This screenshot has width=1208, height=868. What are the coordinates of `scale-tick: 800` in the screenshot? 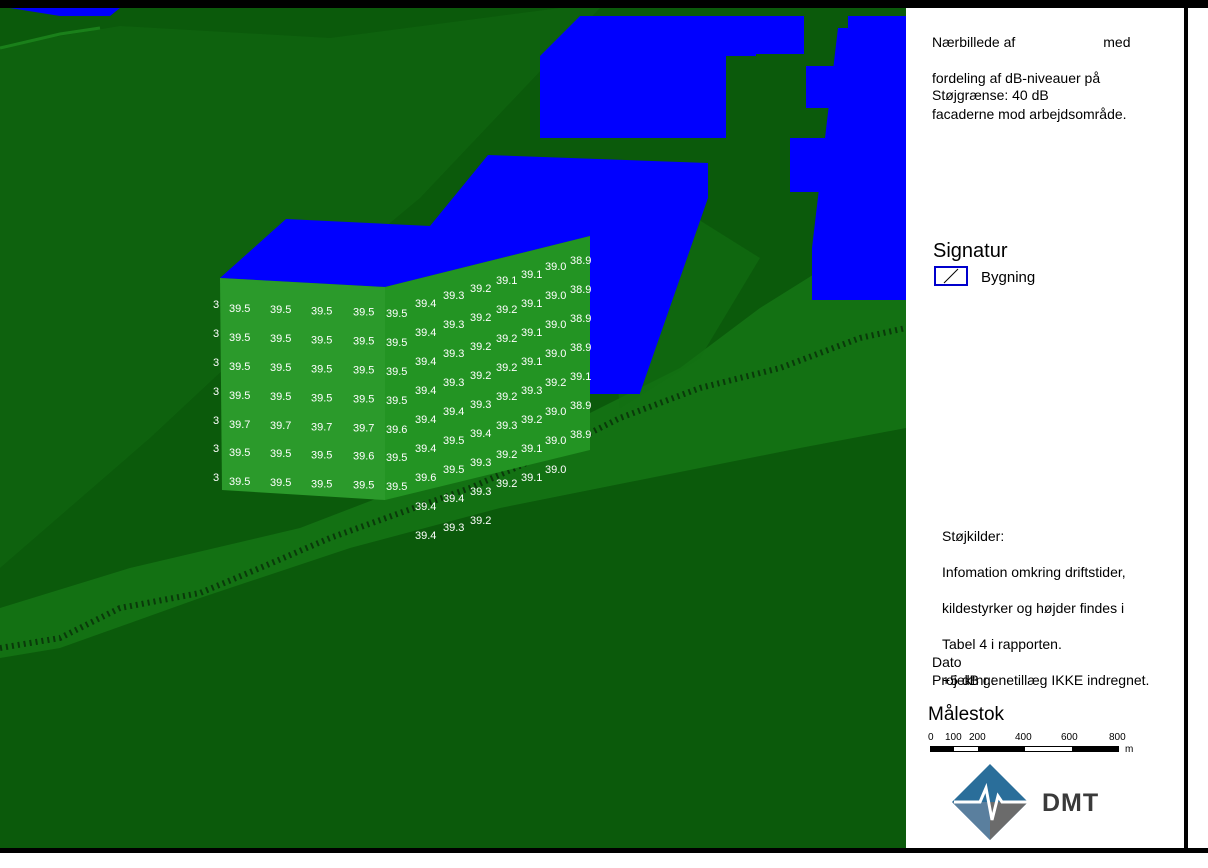 It's located at (1117, 737).